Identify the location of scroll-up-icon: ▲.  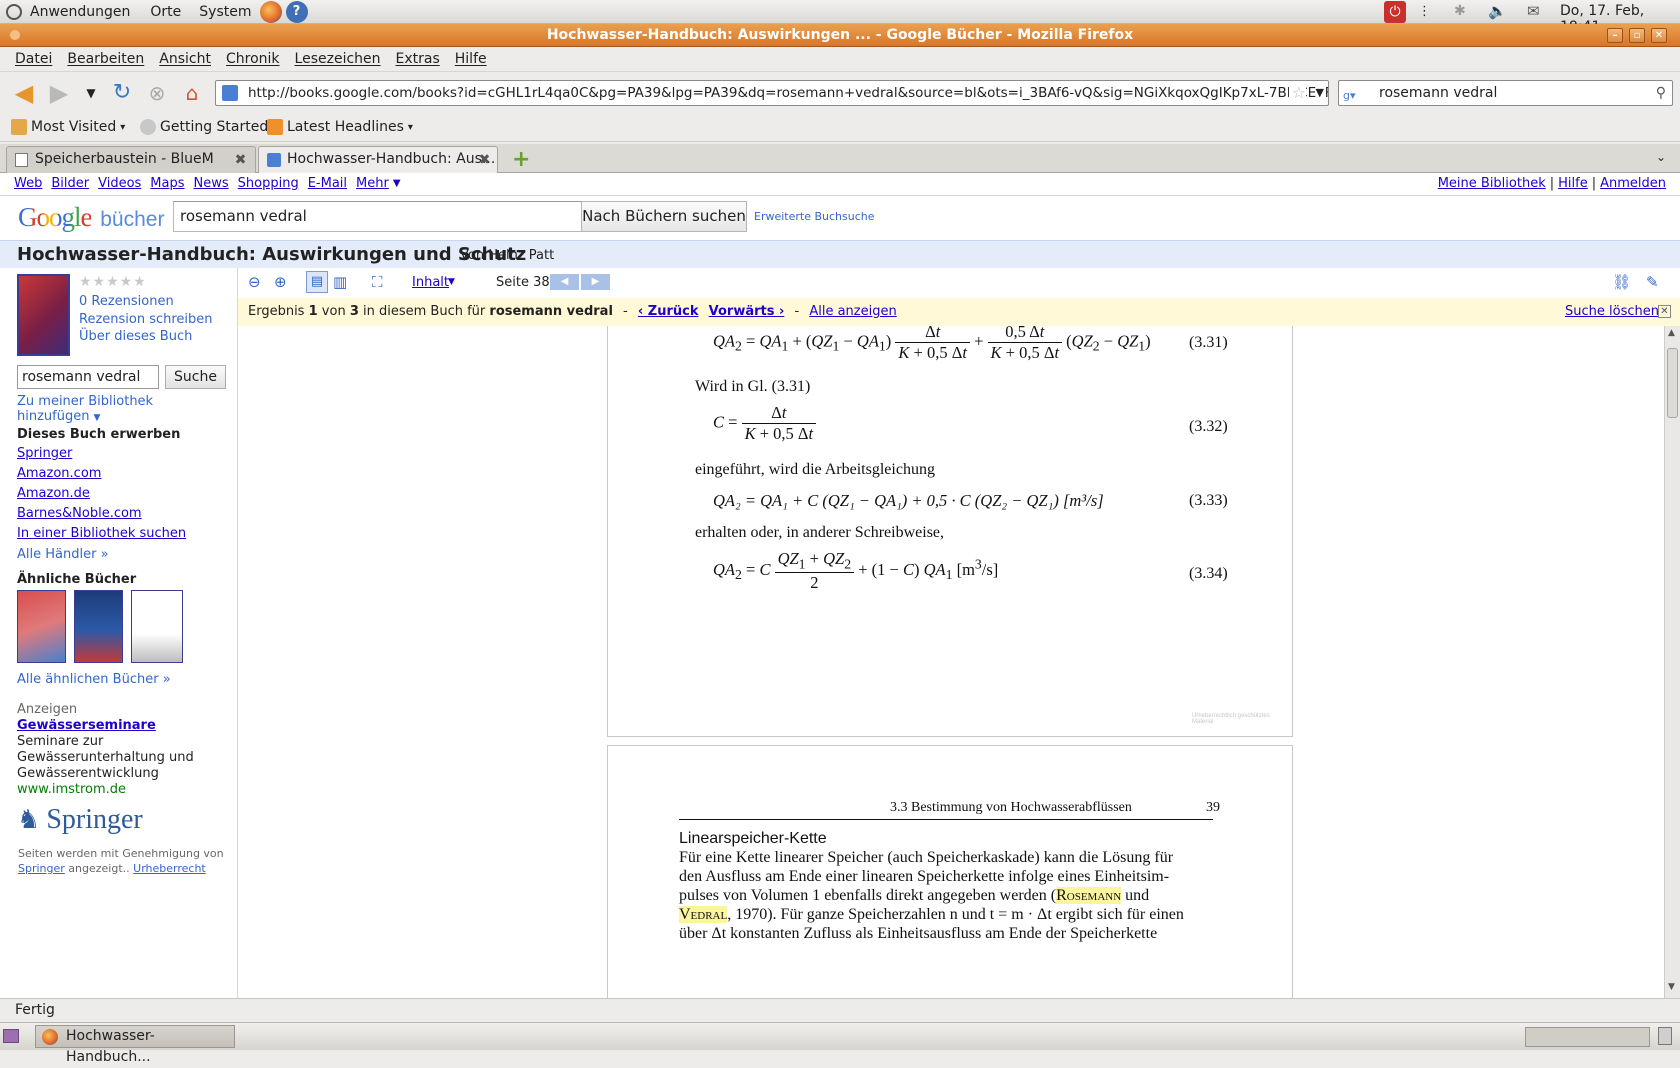
(1671, 333).